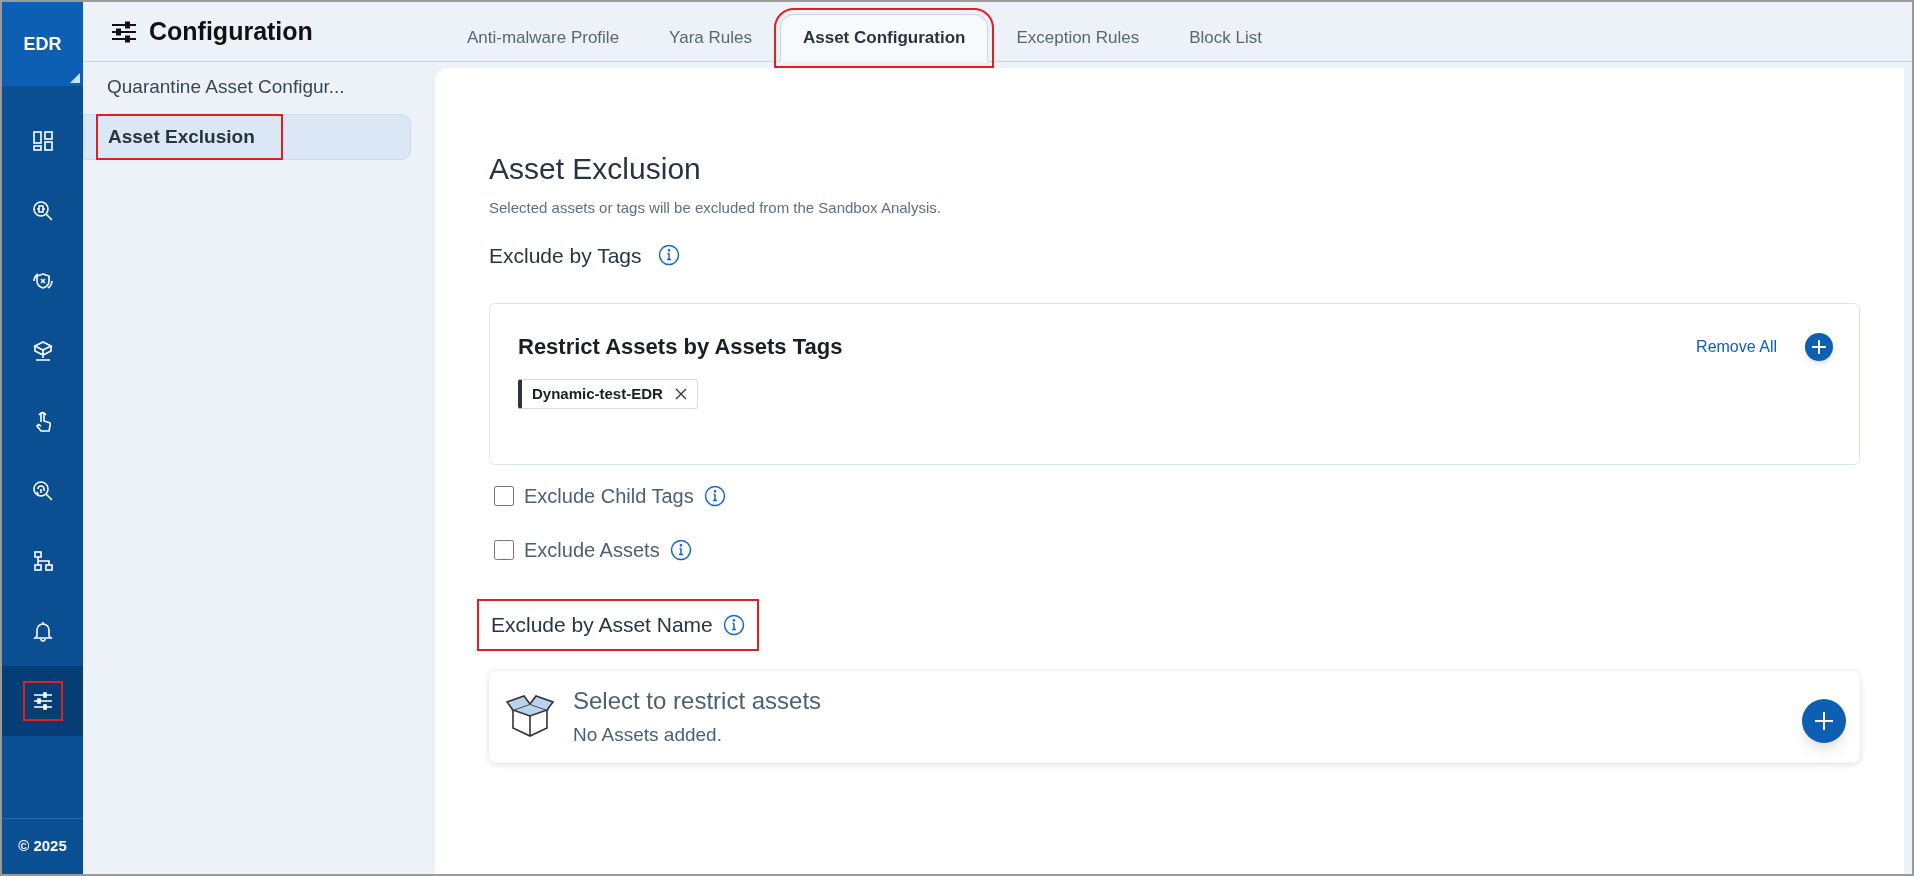 Image resolution: width=1914 pixels, height=876 pixels. I want to click on network-icon, so click(42, 351).